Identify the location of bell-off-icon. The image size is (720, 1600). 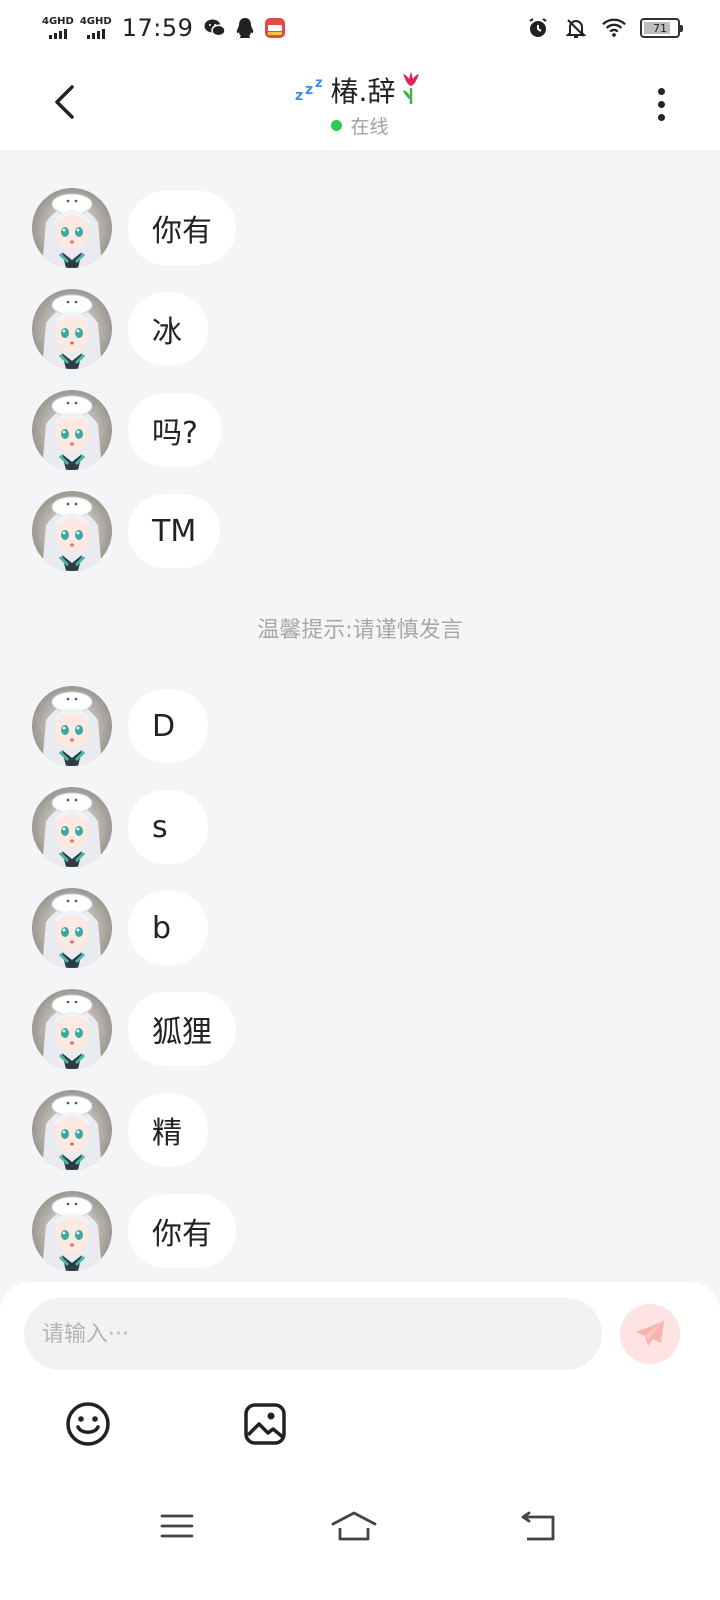
(576, 28).